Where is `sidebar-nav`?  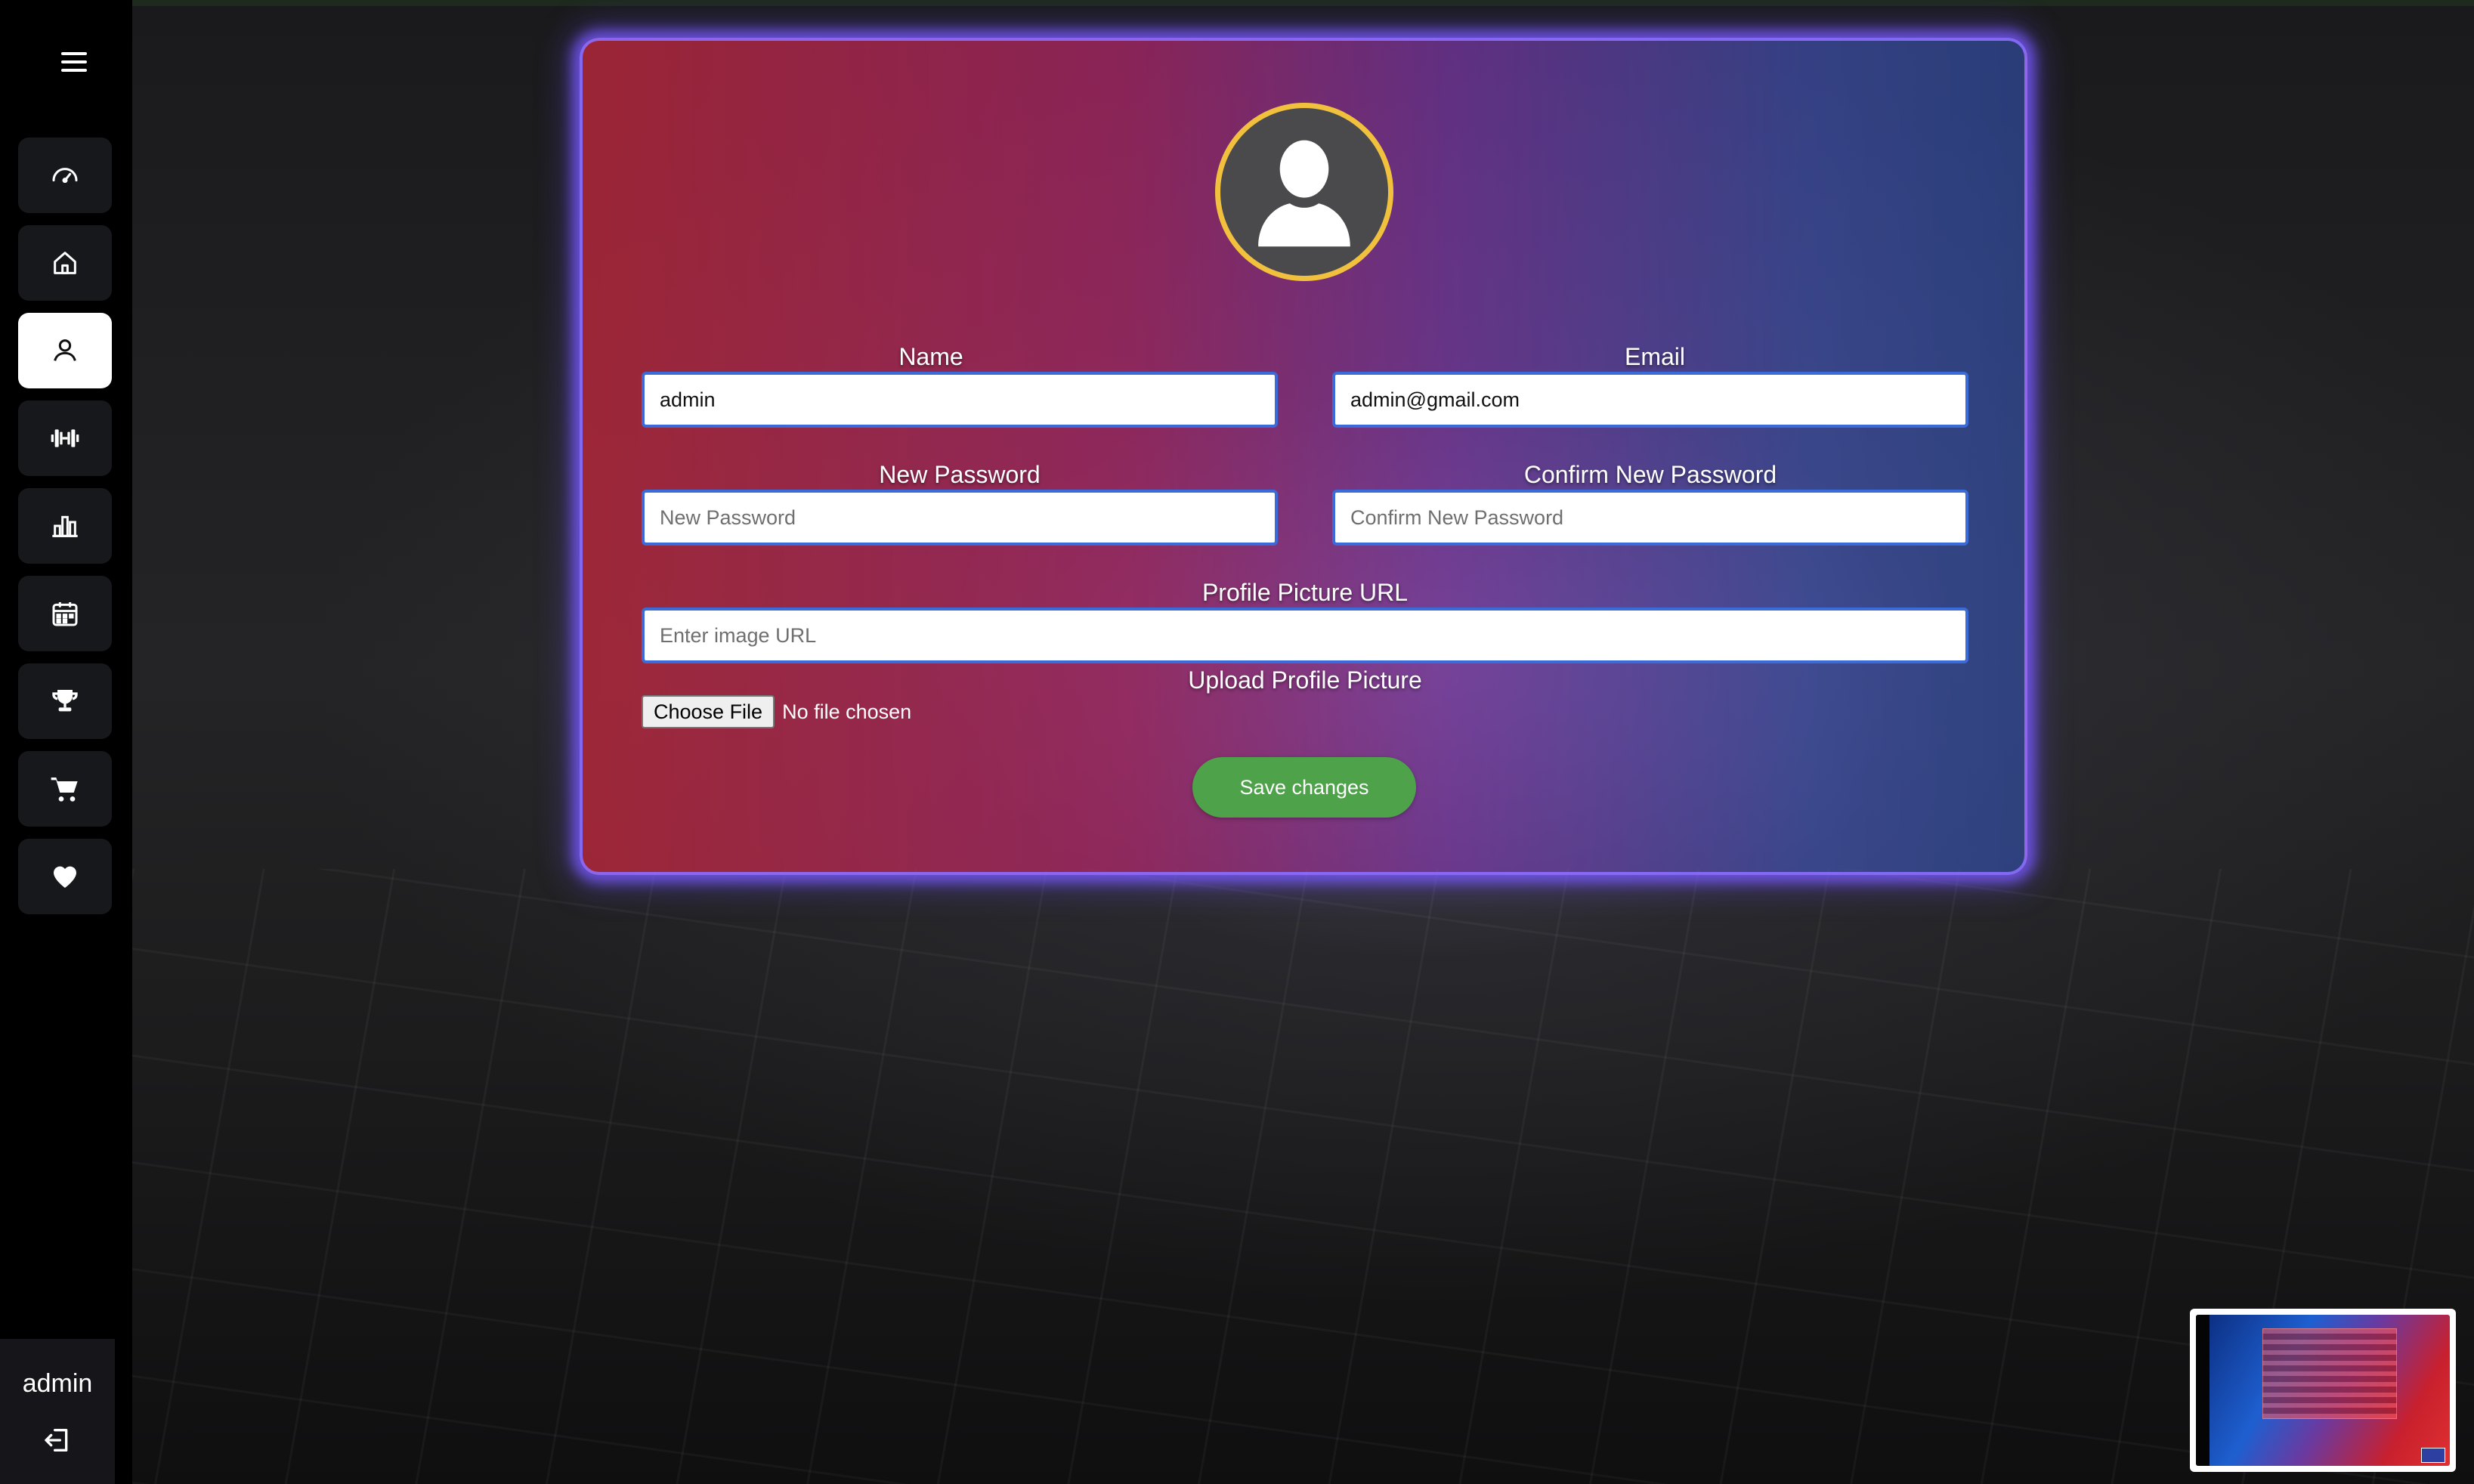 sidebar-nav is located at coordinates (65, 526).